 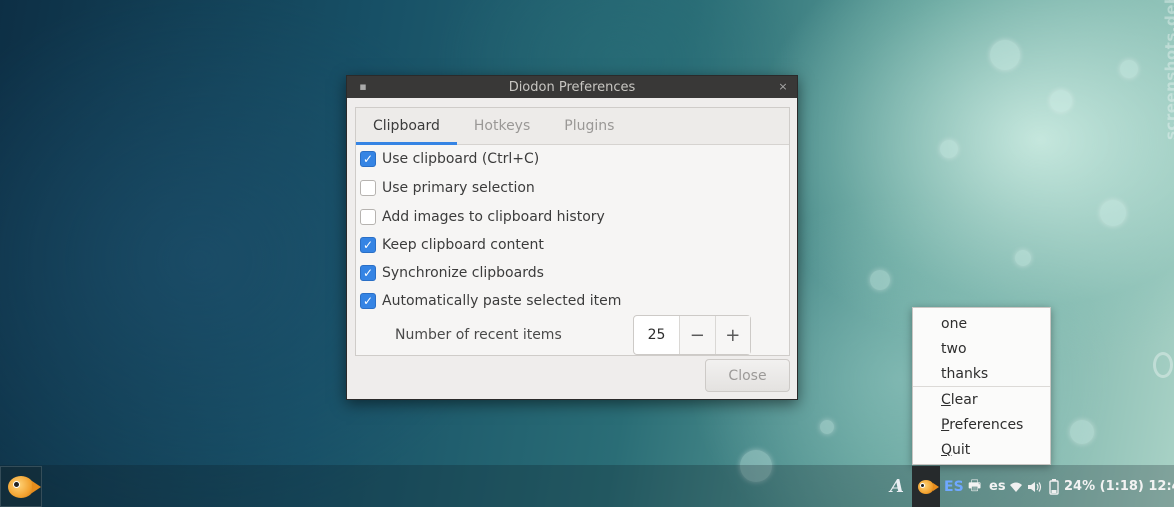 I want to click on tab-plugins: Plugins, so click(x=589, y=126).